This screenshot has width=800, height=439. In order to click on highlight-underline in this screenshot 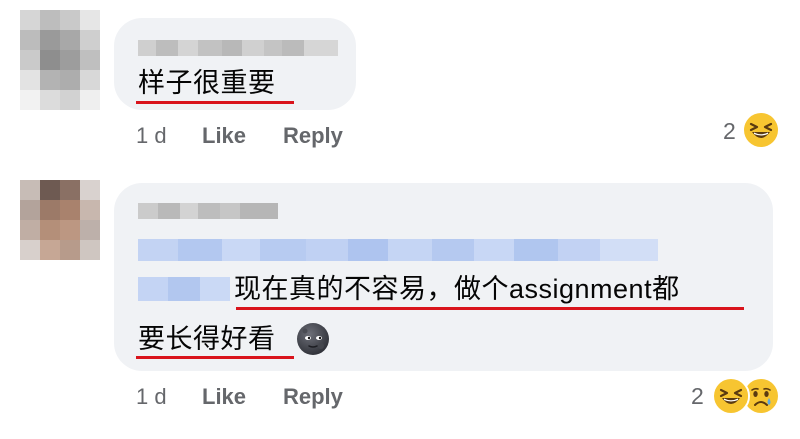, I will do `click(215, 102)`.